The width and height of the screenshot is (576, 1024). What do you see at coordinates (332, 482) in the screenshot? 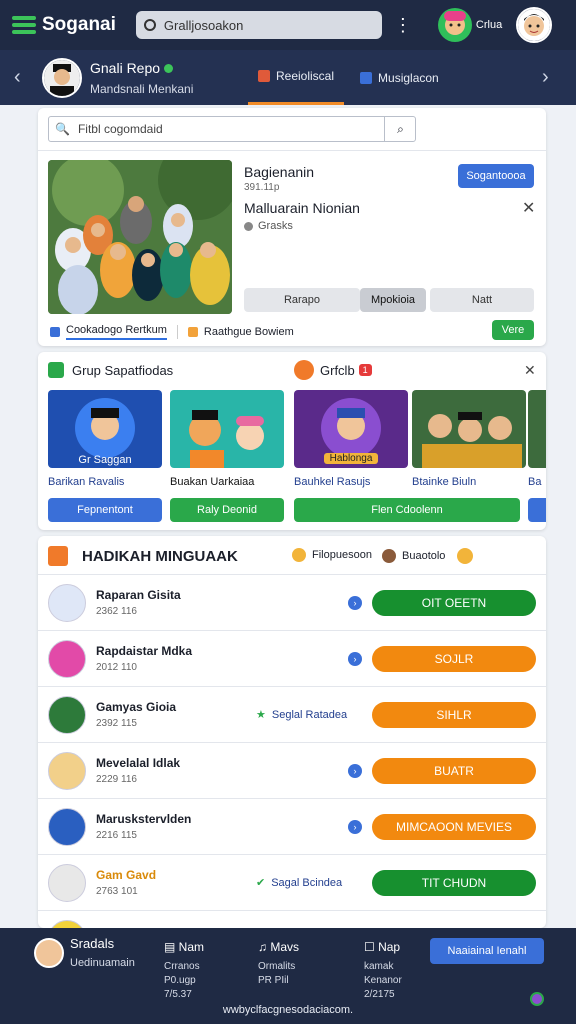
I see `carousel-title-3: Bauhkel Rasujs` at bounding box center [332, 482].